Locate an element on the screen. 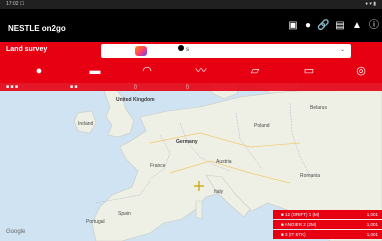 Image resolution: width=382 pixels, height=241 pixels. status-bar: 17:02 ☐ ♦ ▾ ▮ is located at coordinates (191, 4).